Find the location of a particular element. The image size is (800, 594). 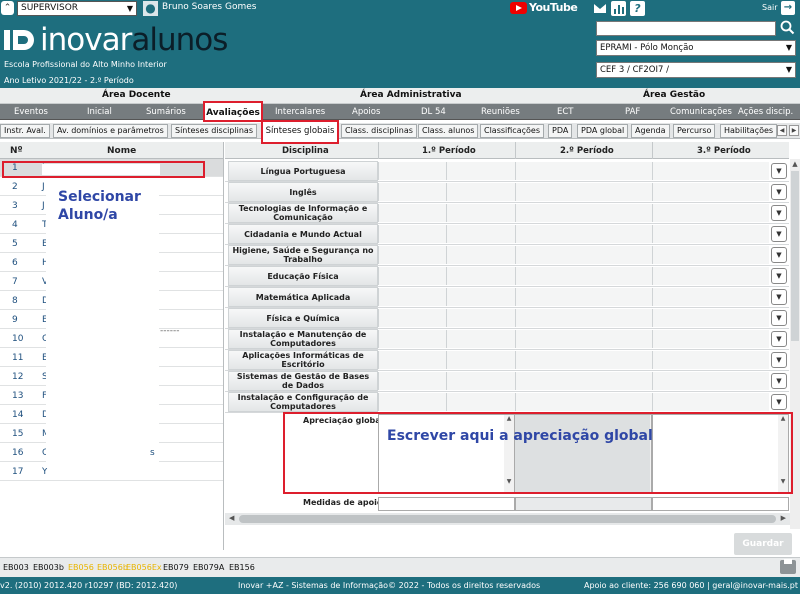

menu-reunioes: Reuniões is located at coordinates (500, 112).